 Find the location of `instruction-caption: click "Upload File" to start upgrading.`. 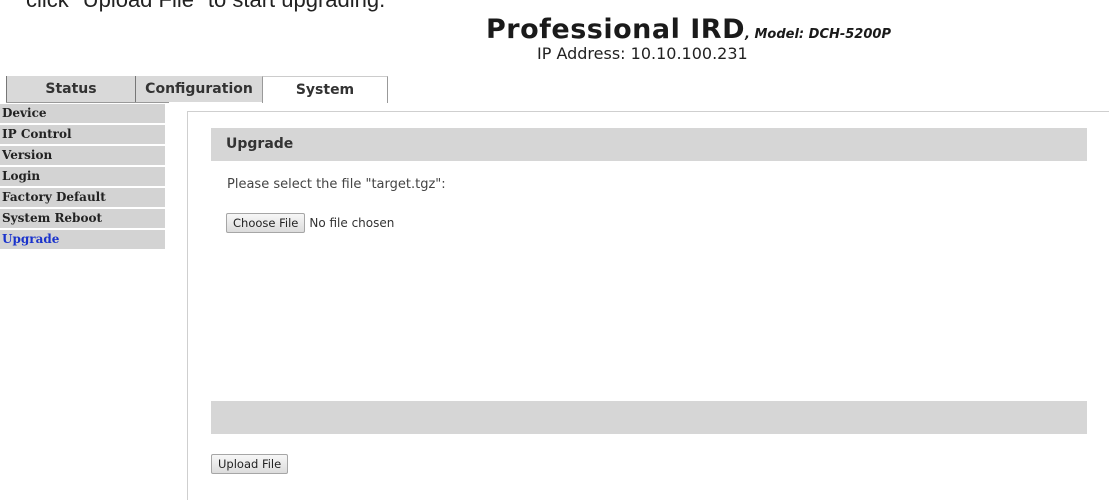

instruction-caption: click "Upload File" to start upgrading. is located at coordinates (205, 6).